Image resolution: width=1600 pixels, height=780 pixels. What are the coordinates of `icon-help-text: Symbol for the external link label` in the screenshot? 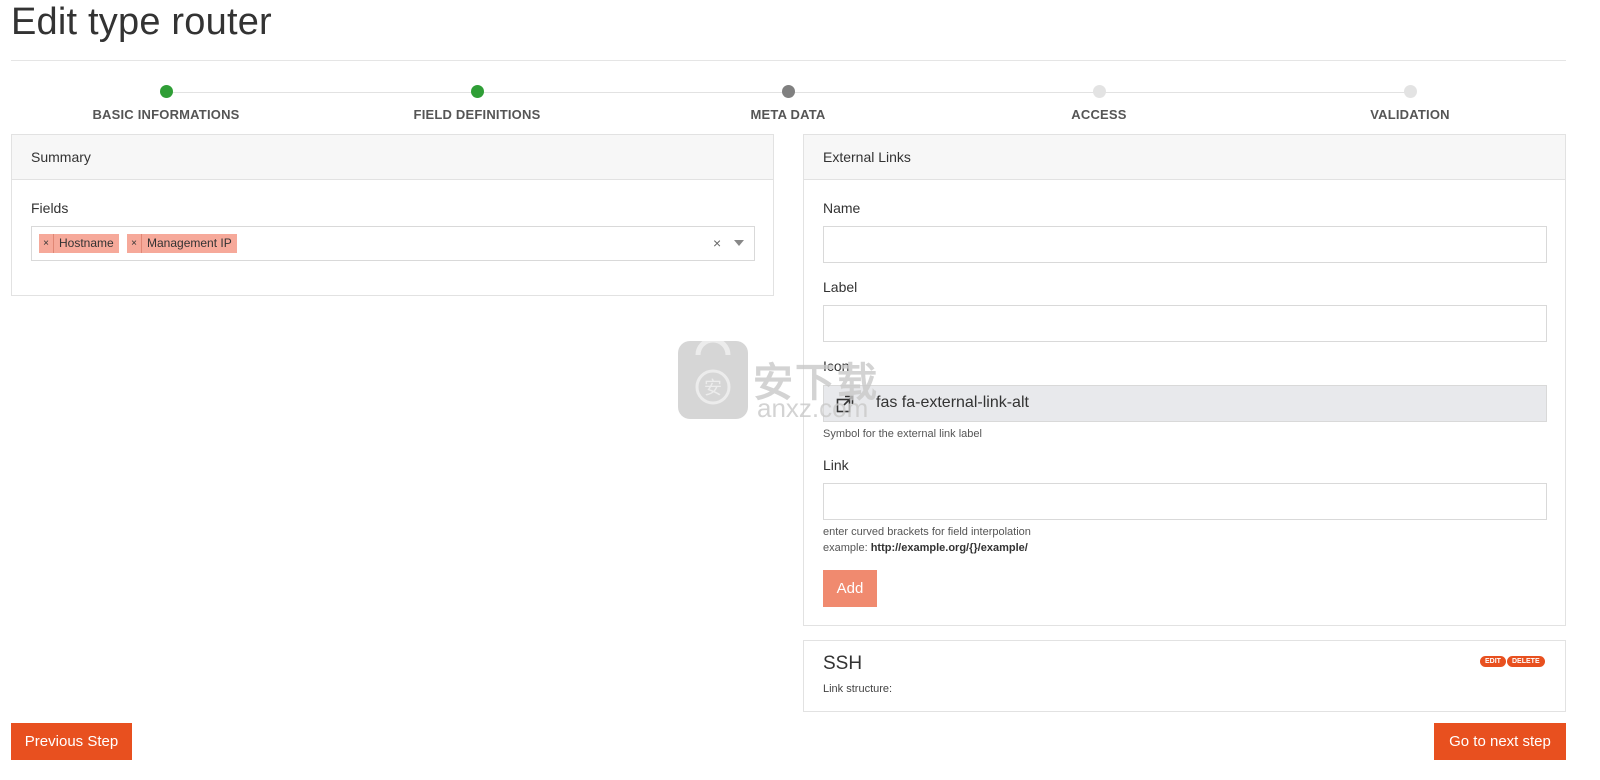 It's located at (902, 434).